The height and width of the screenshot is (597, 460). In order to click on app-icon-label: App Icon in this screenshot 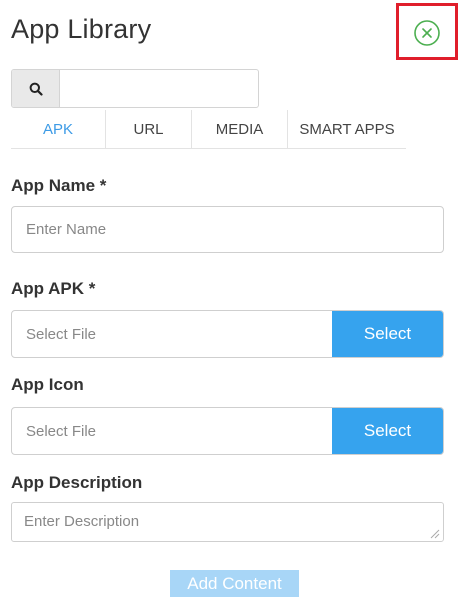, I will do `click(47, 384)`.